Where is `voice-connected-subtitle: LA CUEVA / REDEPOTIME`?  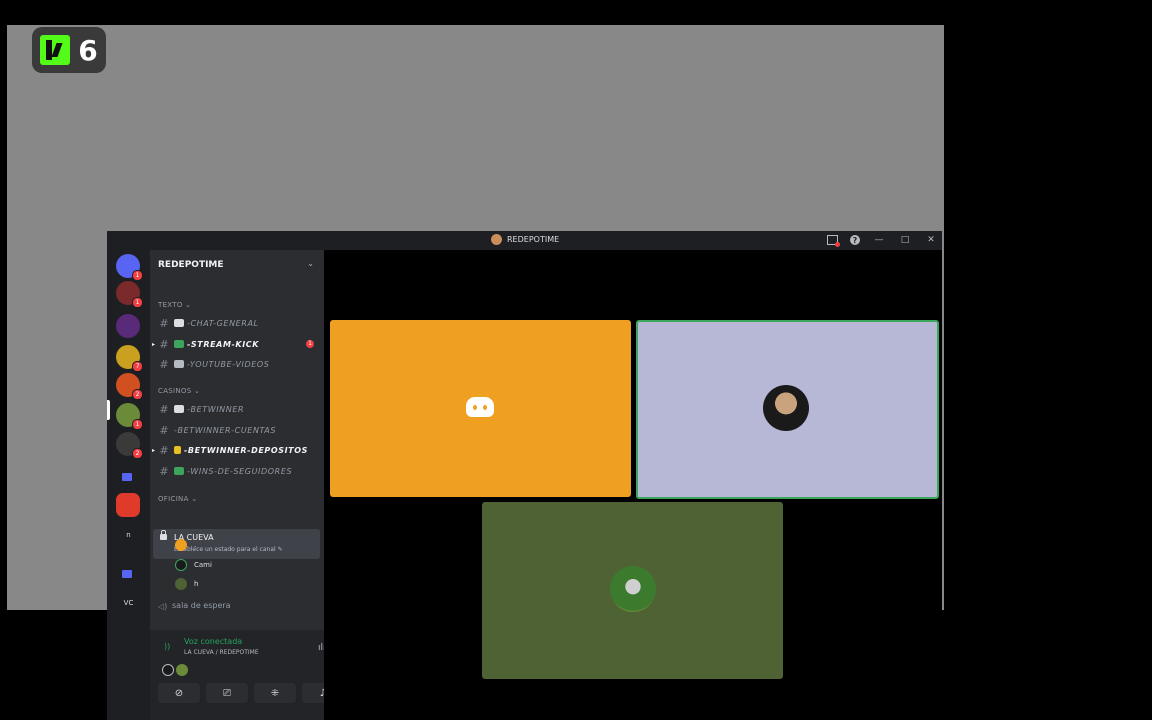 voice-connected-subtitle: LA CUEVA / REDEPOTIME is located at coordinates (221, 652).